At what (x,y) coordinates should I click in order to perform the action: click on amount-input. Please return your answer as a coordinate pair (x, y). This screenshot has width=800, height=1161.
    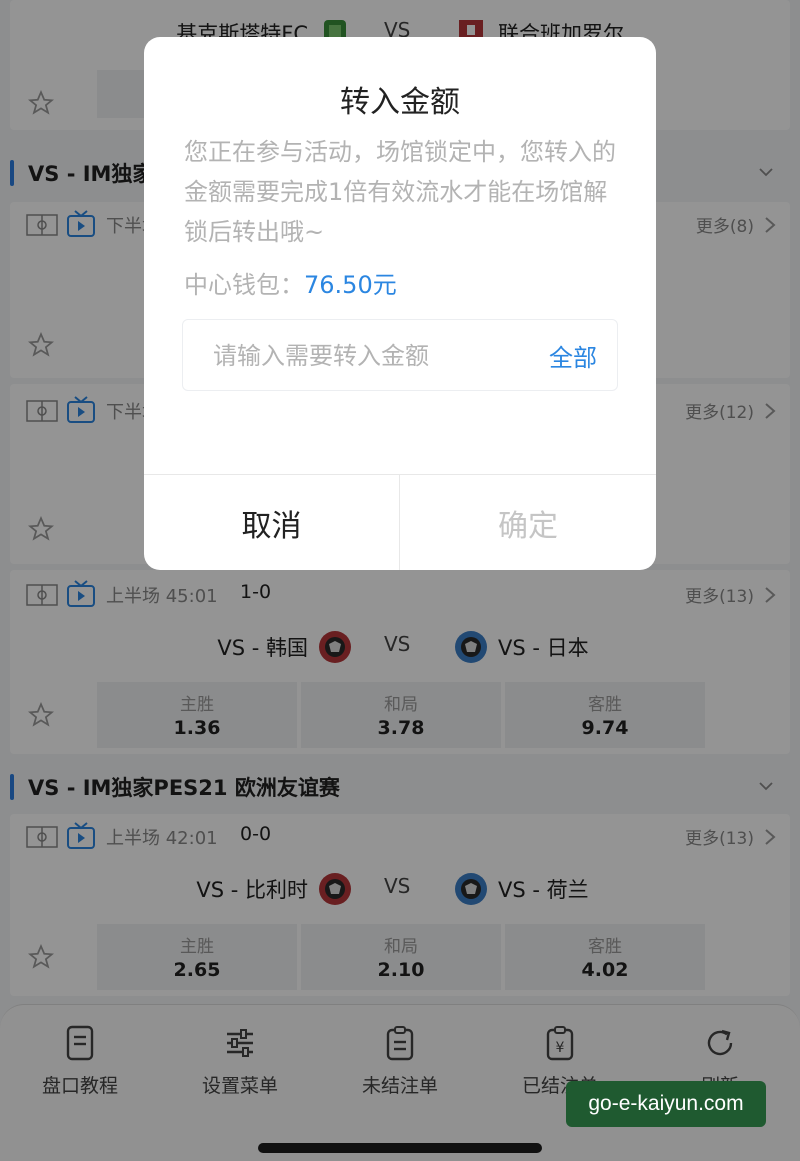
    Looking at the image, I should click on (363, 356).